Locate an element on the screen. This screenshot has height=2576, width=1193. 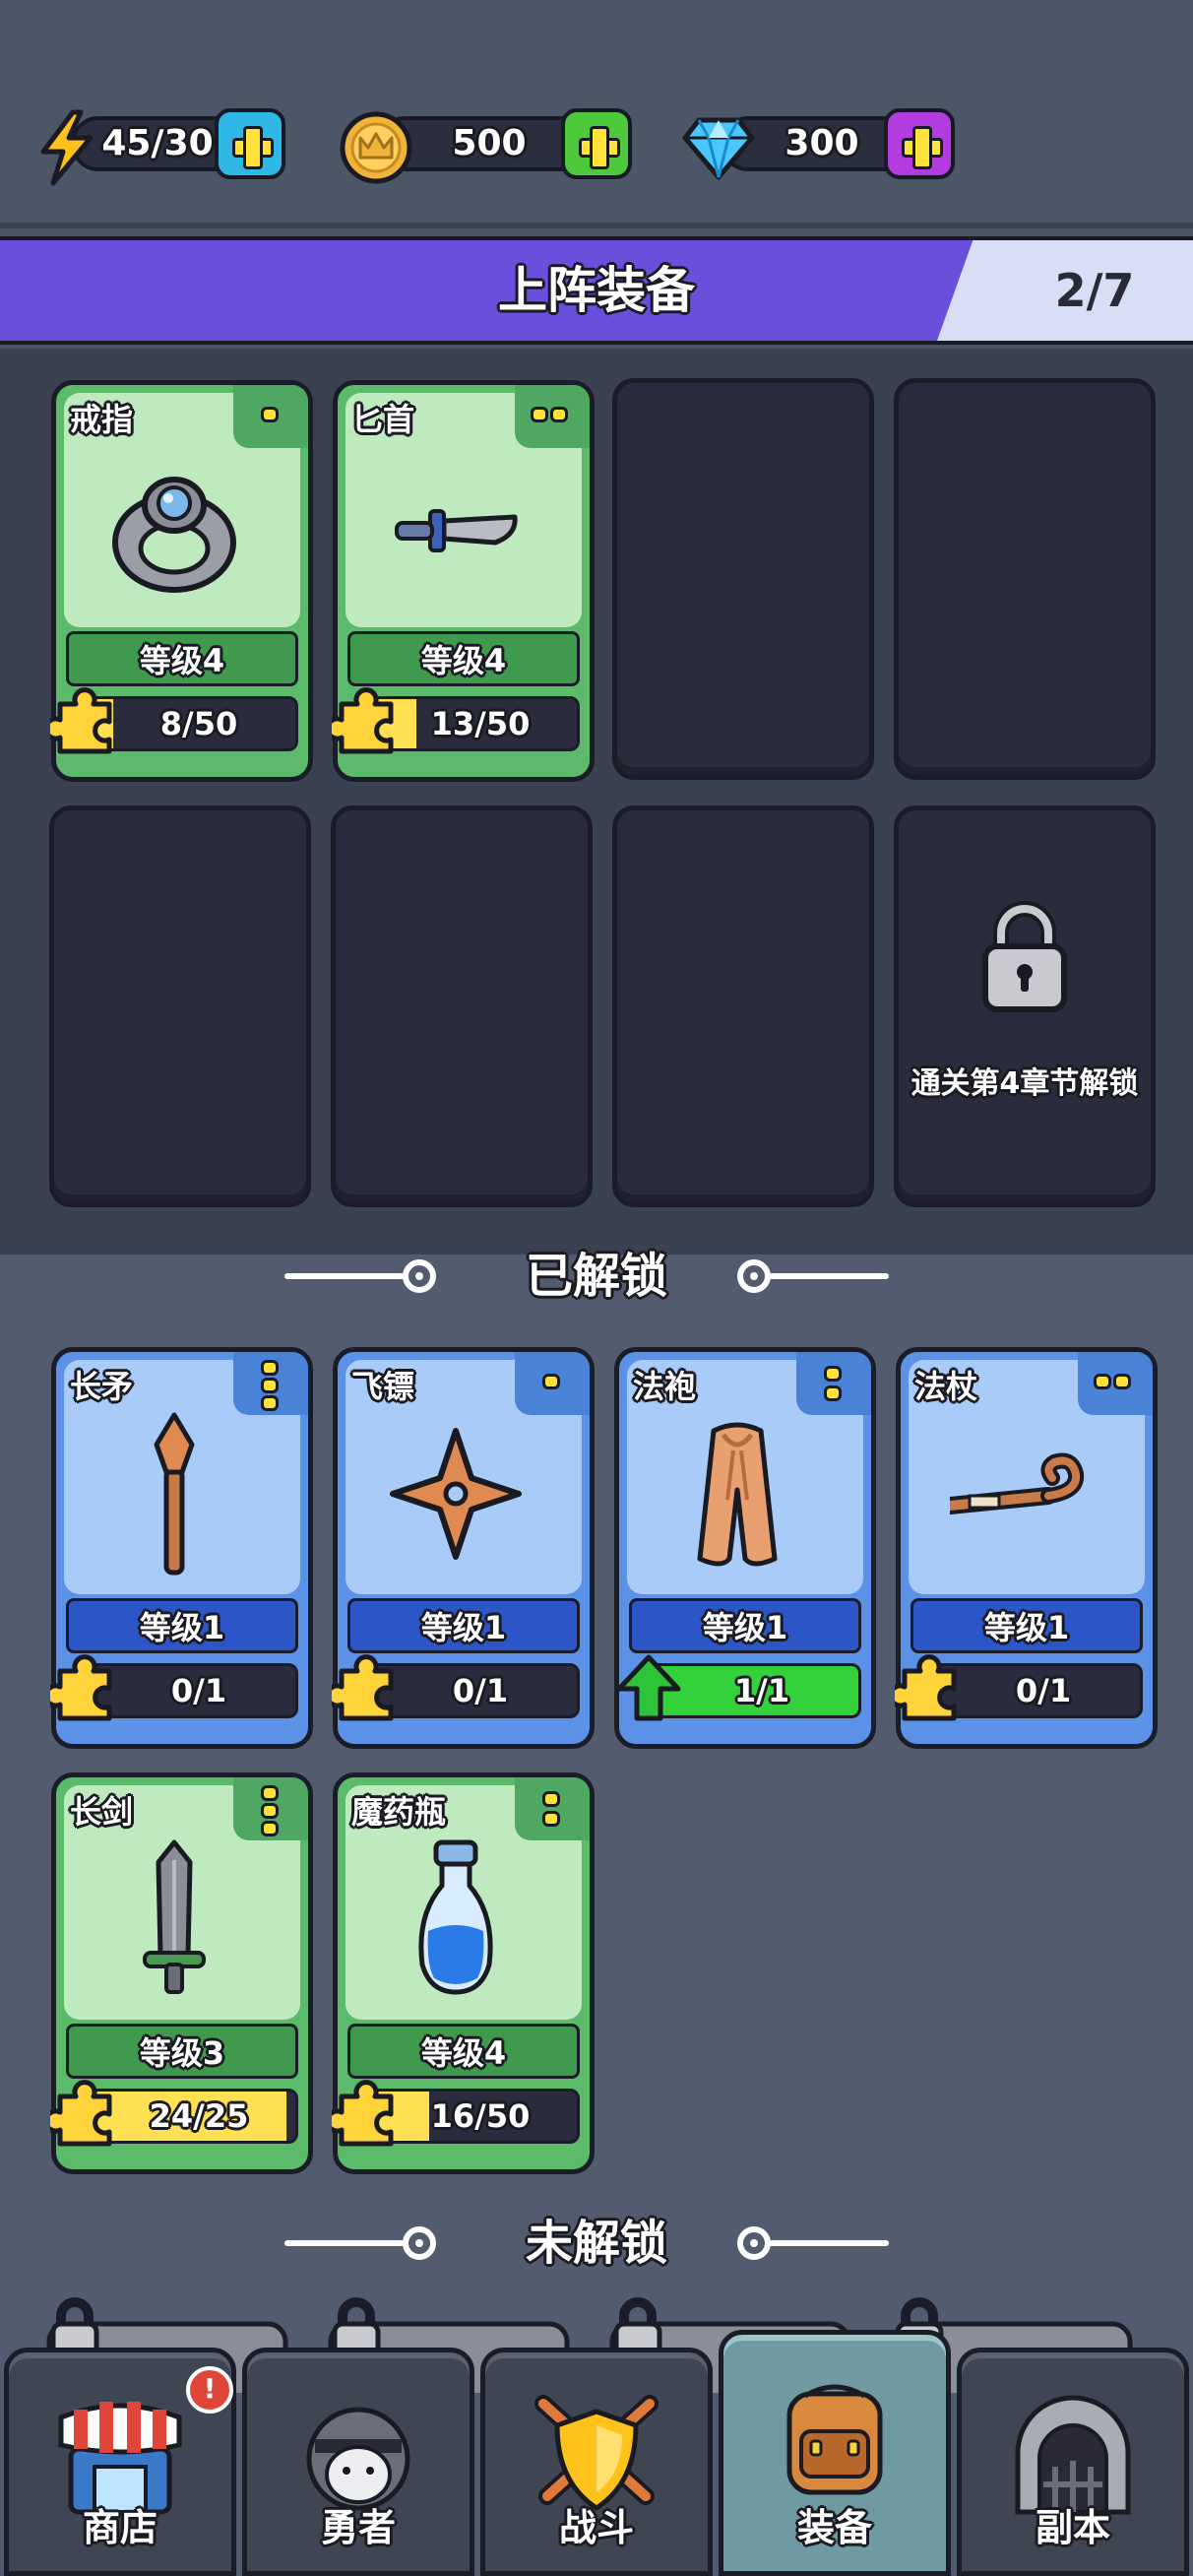
add-gems-button is located at coordinates (919, 143).